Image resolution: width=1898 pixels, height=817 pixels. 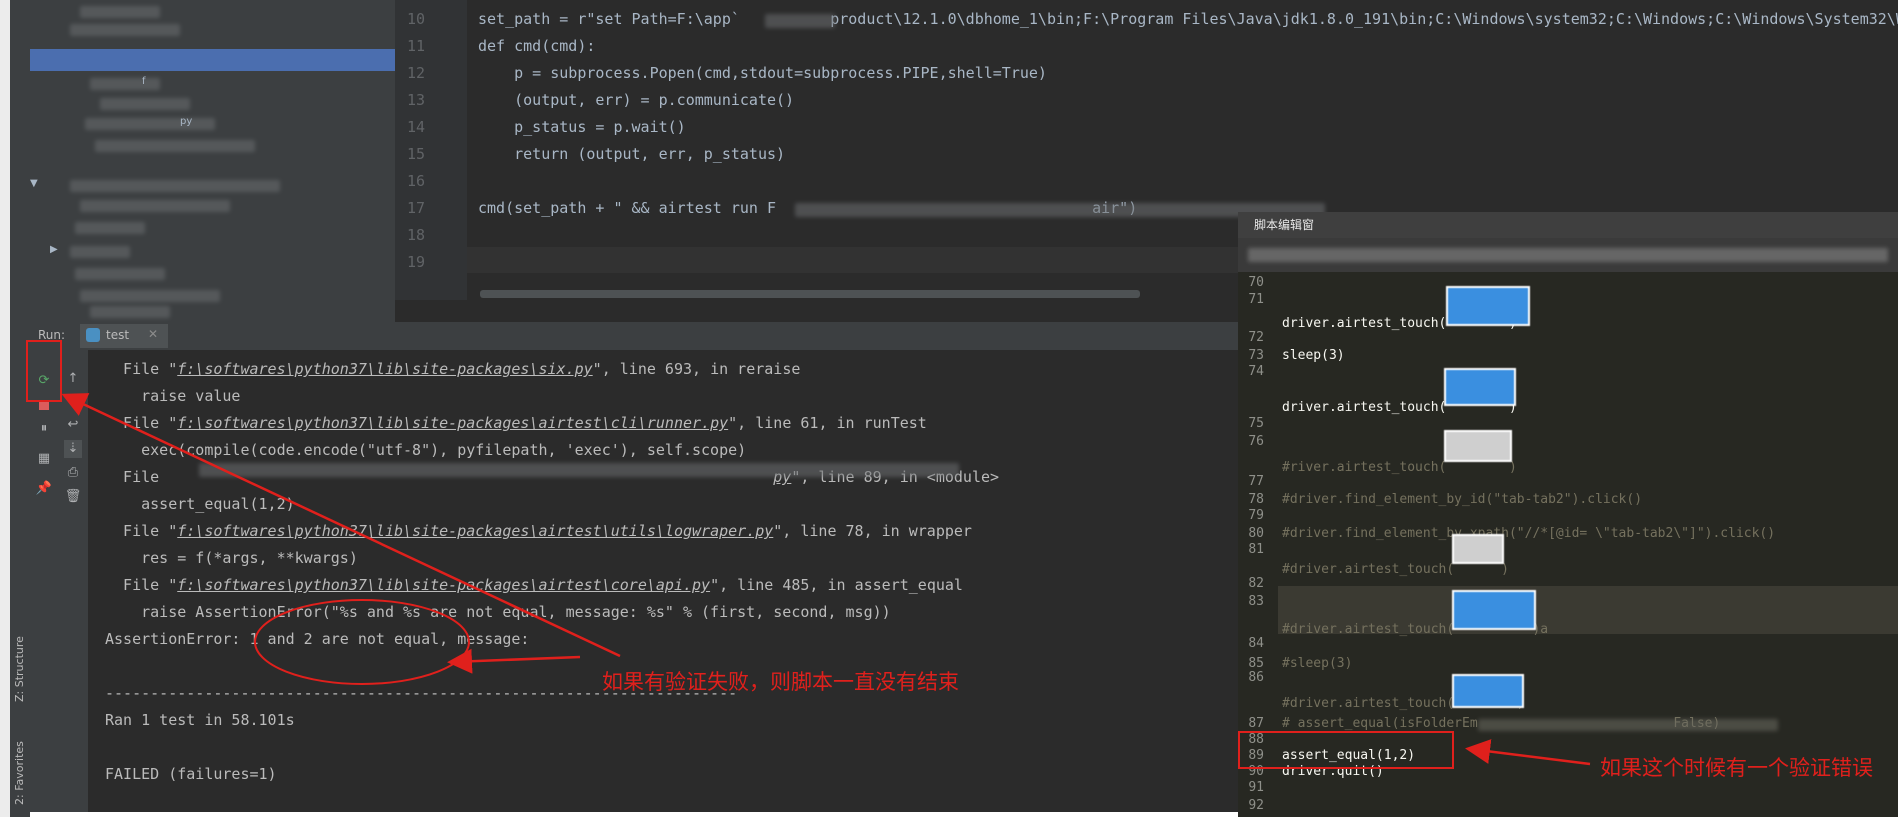 I want to click on annotation-arrow-to-error, so click(x=514, y=661).